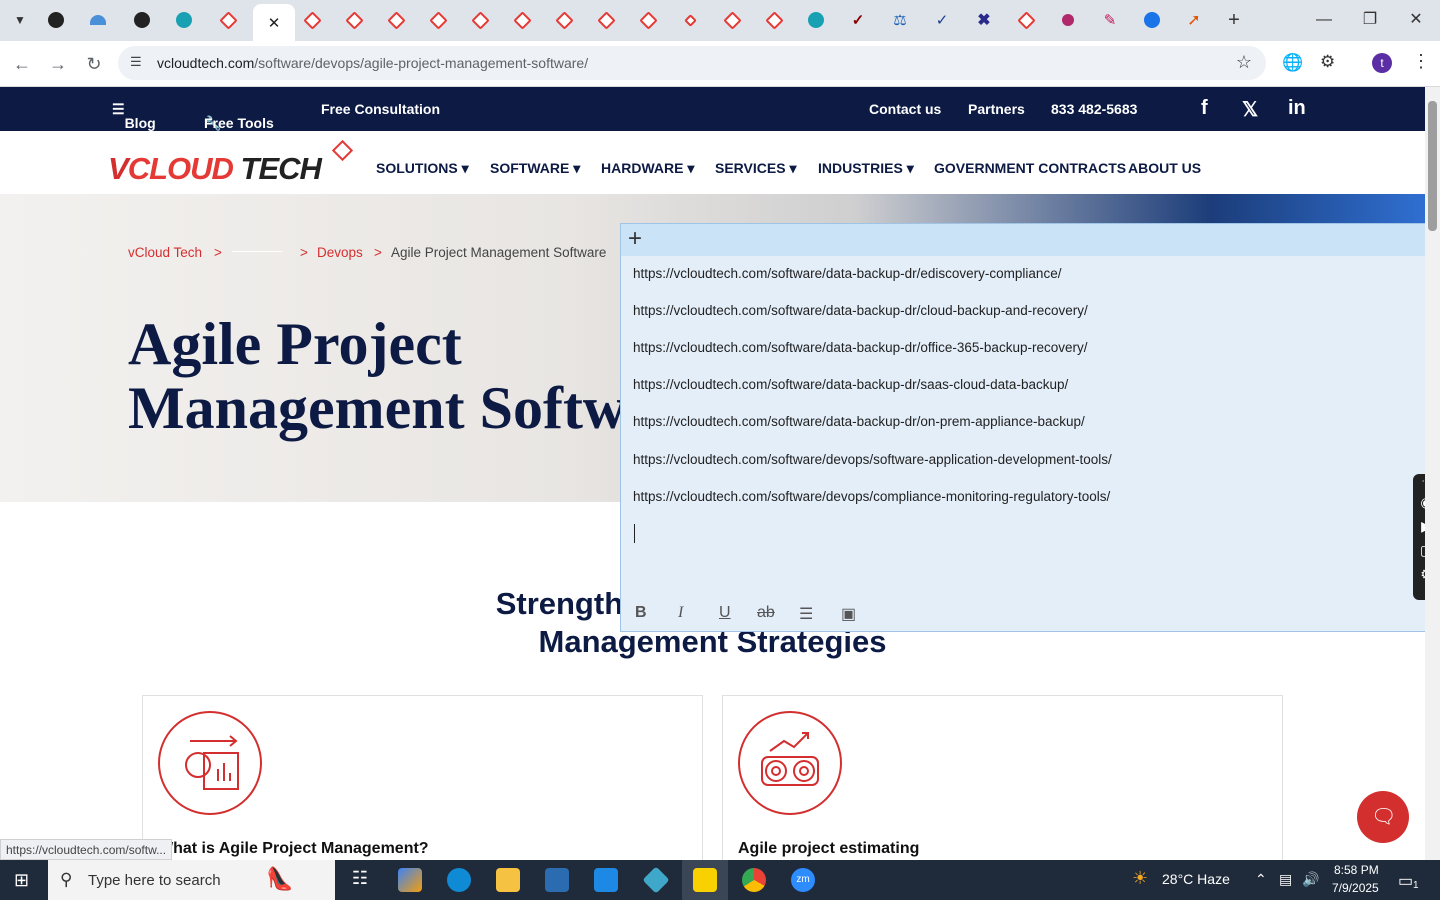 This screenshot has height=900, width=1440. I want to click on add-note-button: +, so click(635, 239).